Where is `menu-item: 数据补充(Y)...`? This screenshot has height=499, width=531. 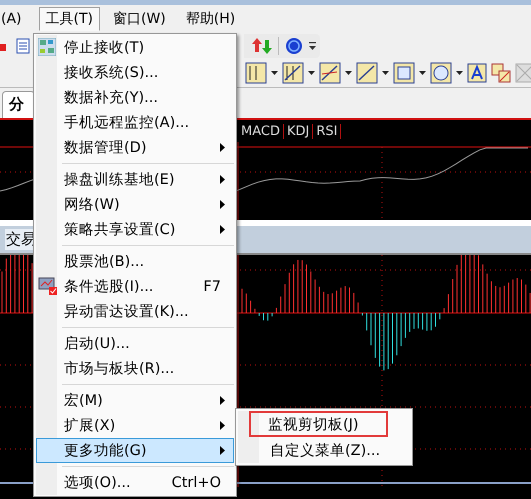
menu-item: 数据补充(Y)... is located at coordinates (135, 97).